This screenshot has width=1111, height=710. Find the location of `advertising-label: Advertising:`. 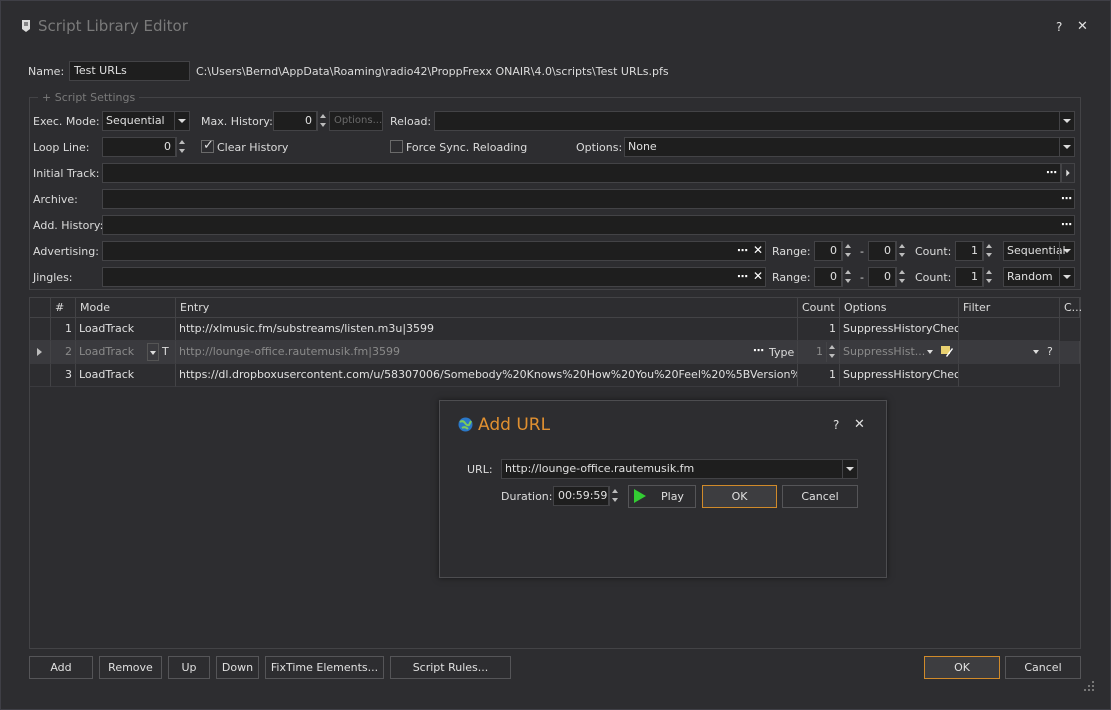

advertising-label: Advertising: is located at coordinates (66, 251).